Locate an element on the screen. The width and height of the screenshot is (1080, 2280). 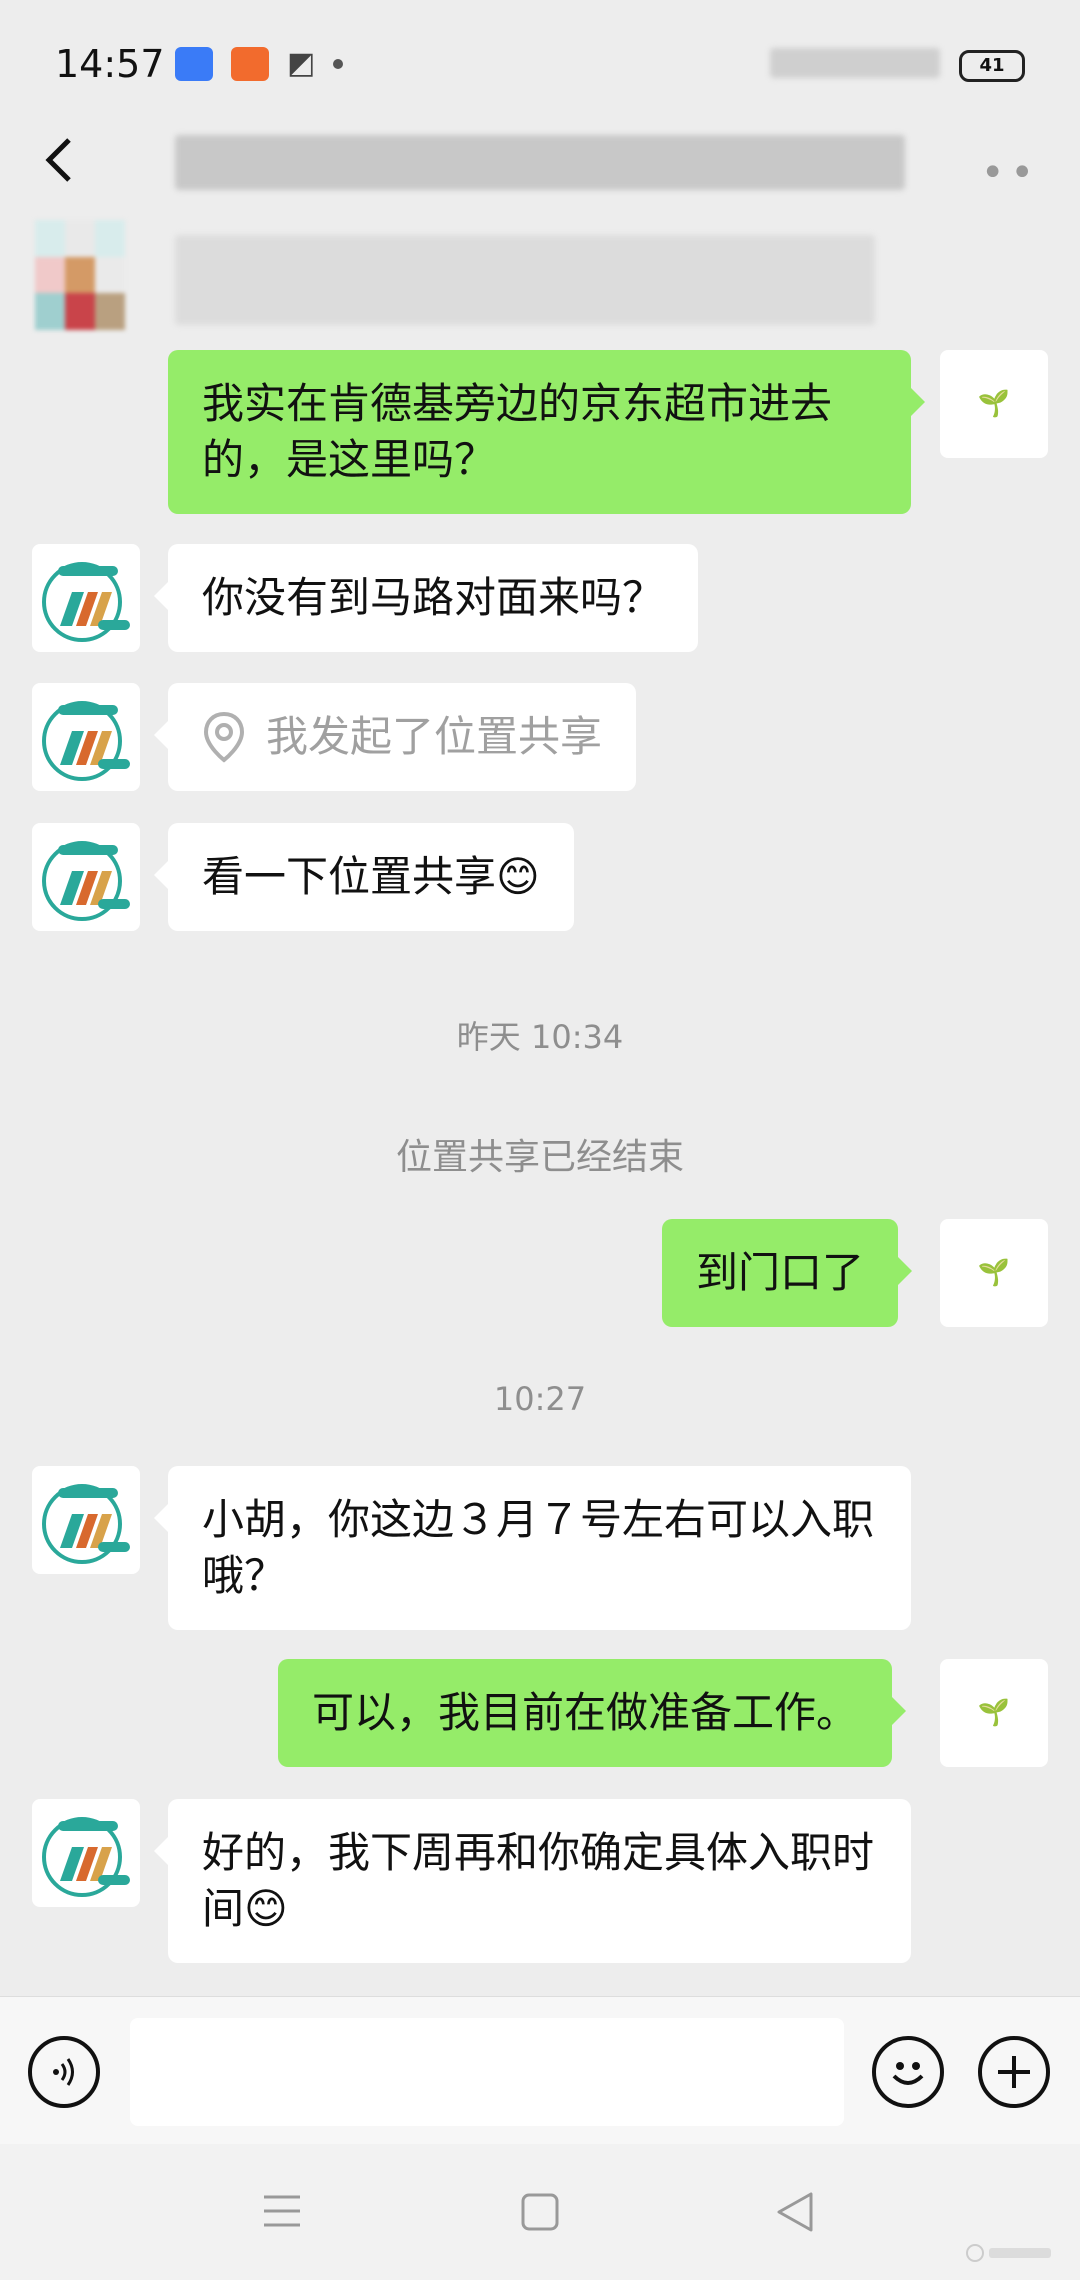
message-bubble-mine: 可以，我目前在做准备工作。 is located at coordinates (592, 1713).